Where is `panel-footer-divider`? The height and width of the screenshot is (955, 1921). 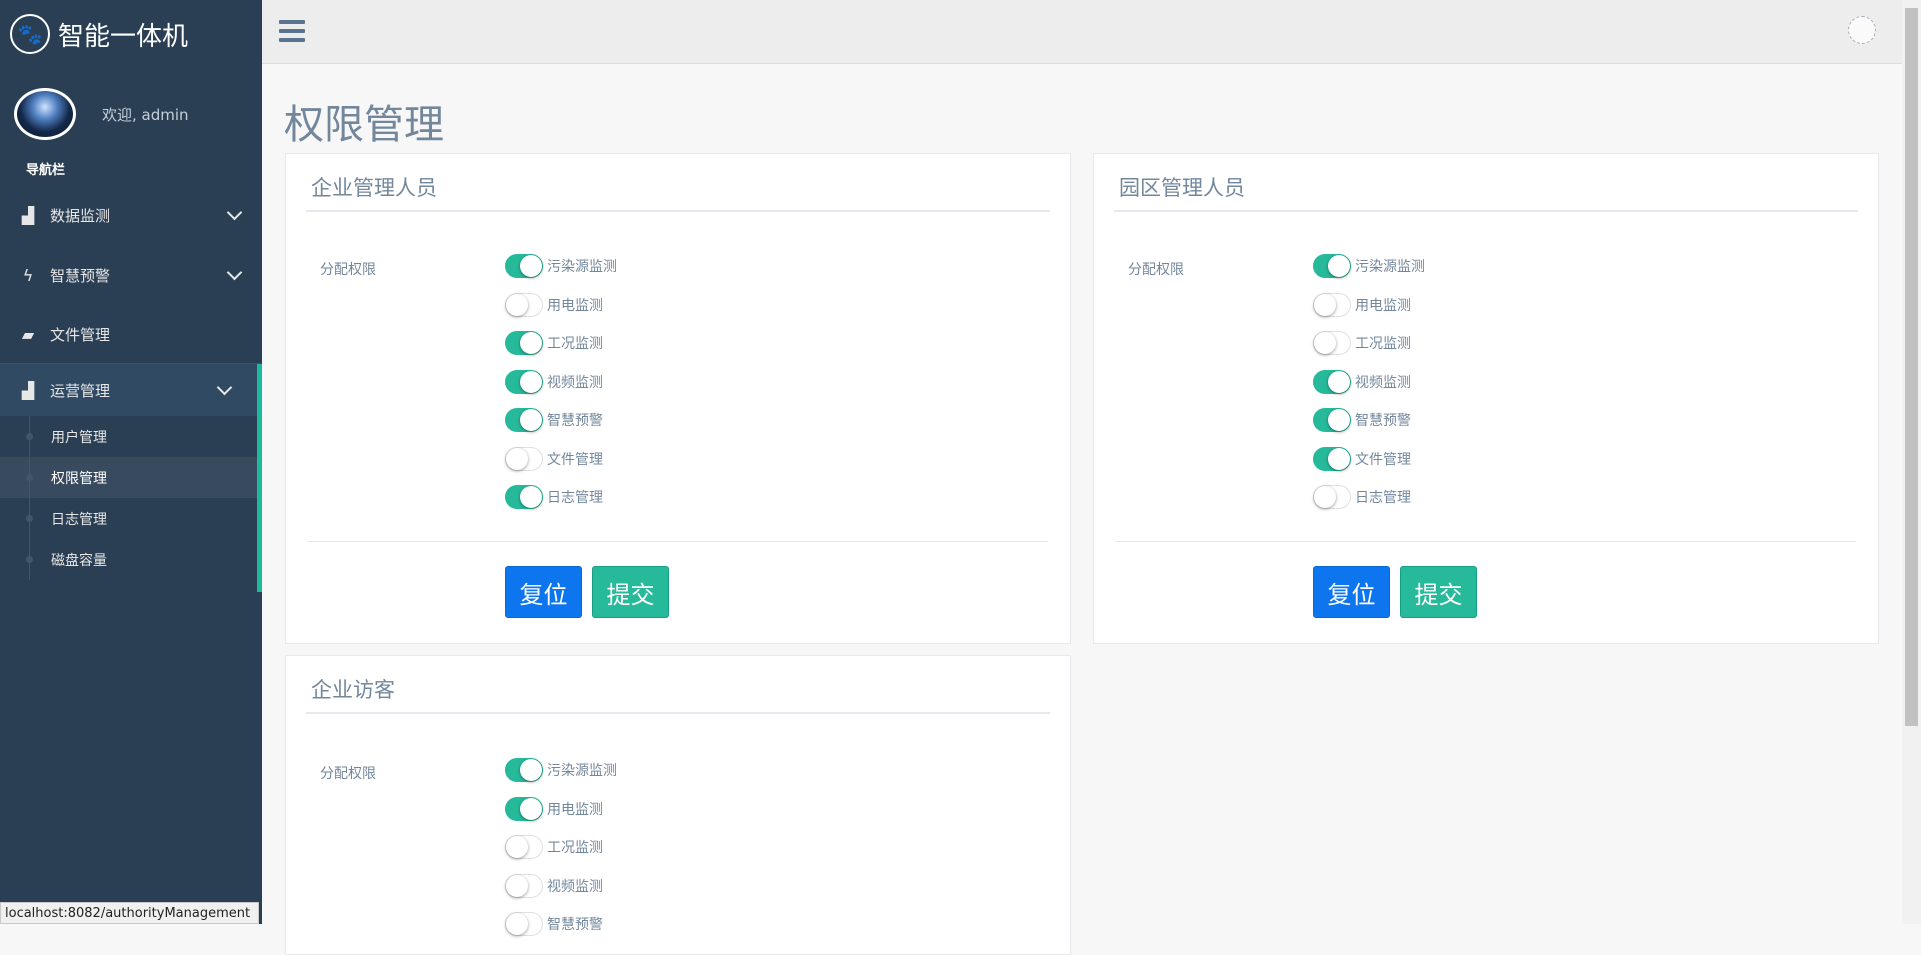 panel-footer-divider is located at coordinates (1486, 541).